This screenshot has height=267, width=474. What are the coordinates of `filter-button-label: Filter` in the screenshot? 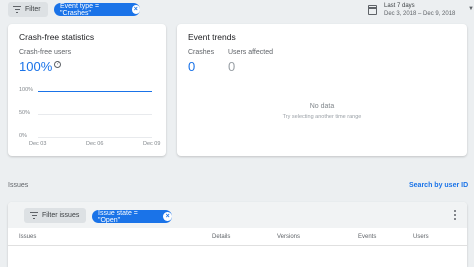 It's located at (33, 9).